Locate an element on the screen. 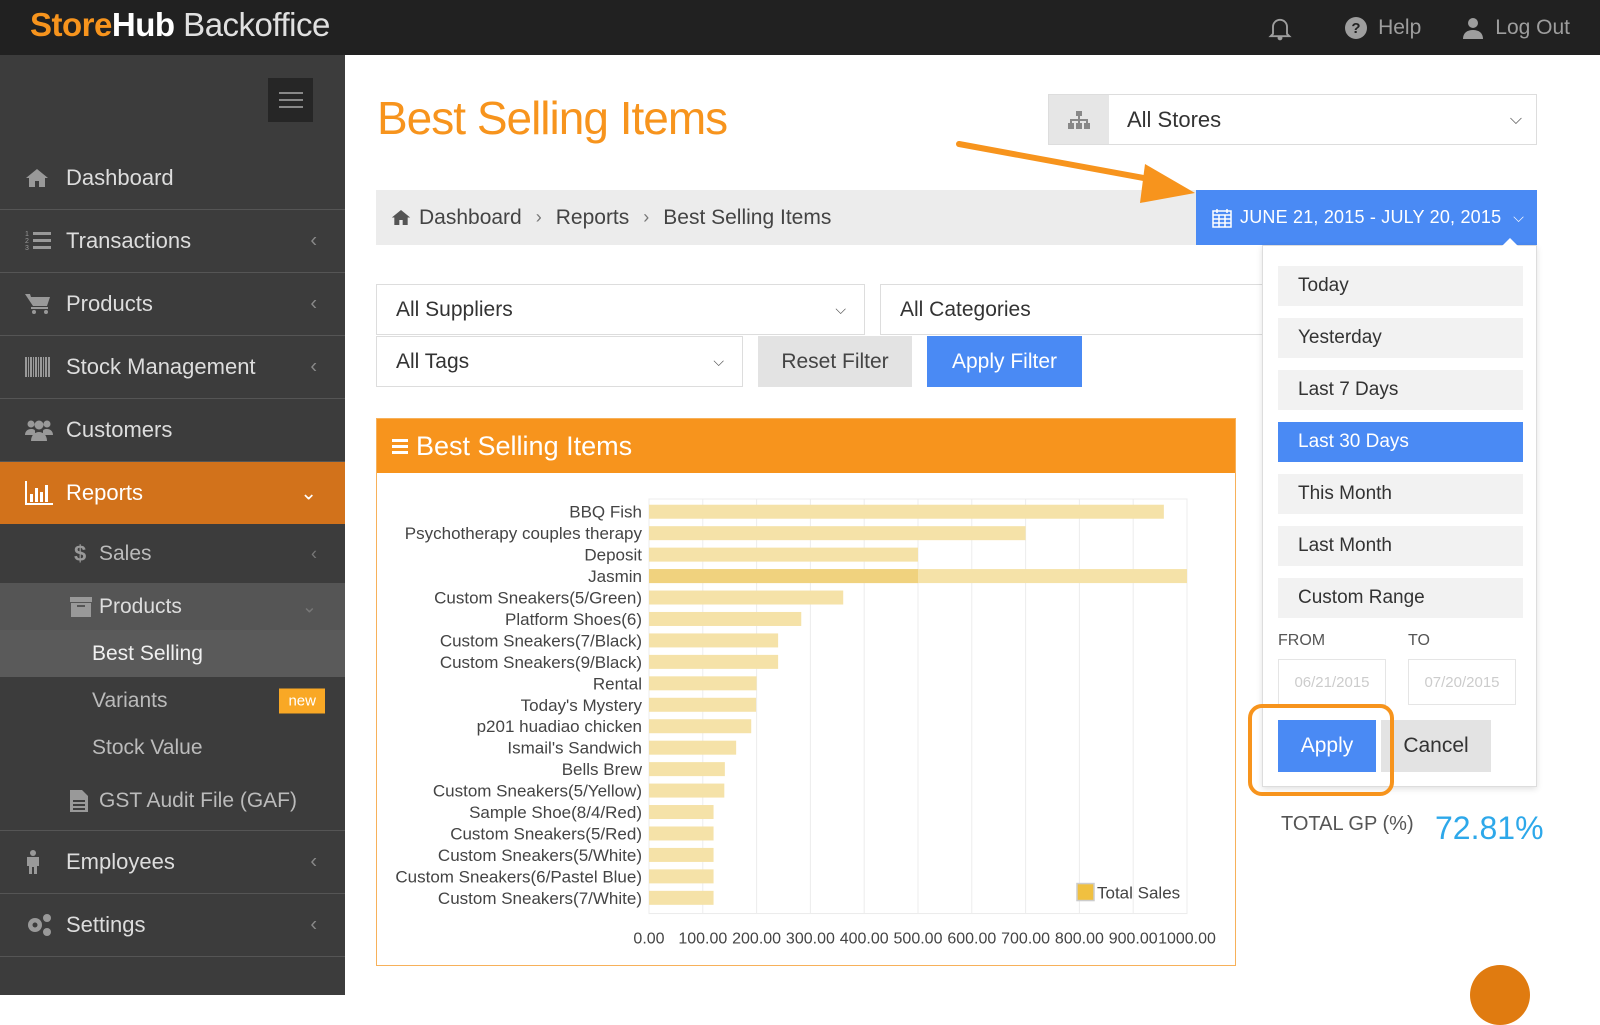 The height and width of the screenshot is (1025, 1600). new-badge: new is located at coordinates (302, 700).